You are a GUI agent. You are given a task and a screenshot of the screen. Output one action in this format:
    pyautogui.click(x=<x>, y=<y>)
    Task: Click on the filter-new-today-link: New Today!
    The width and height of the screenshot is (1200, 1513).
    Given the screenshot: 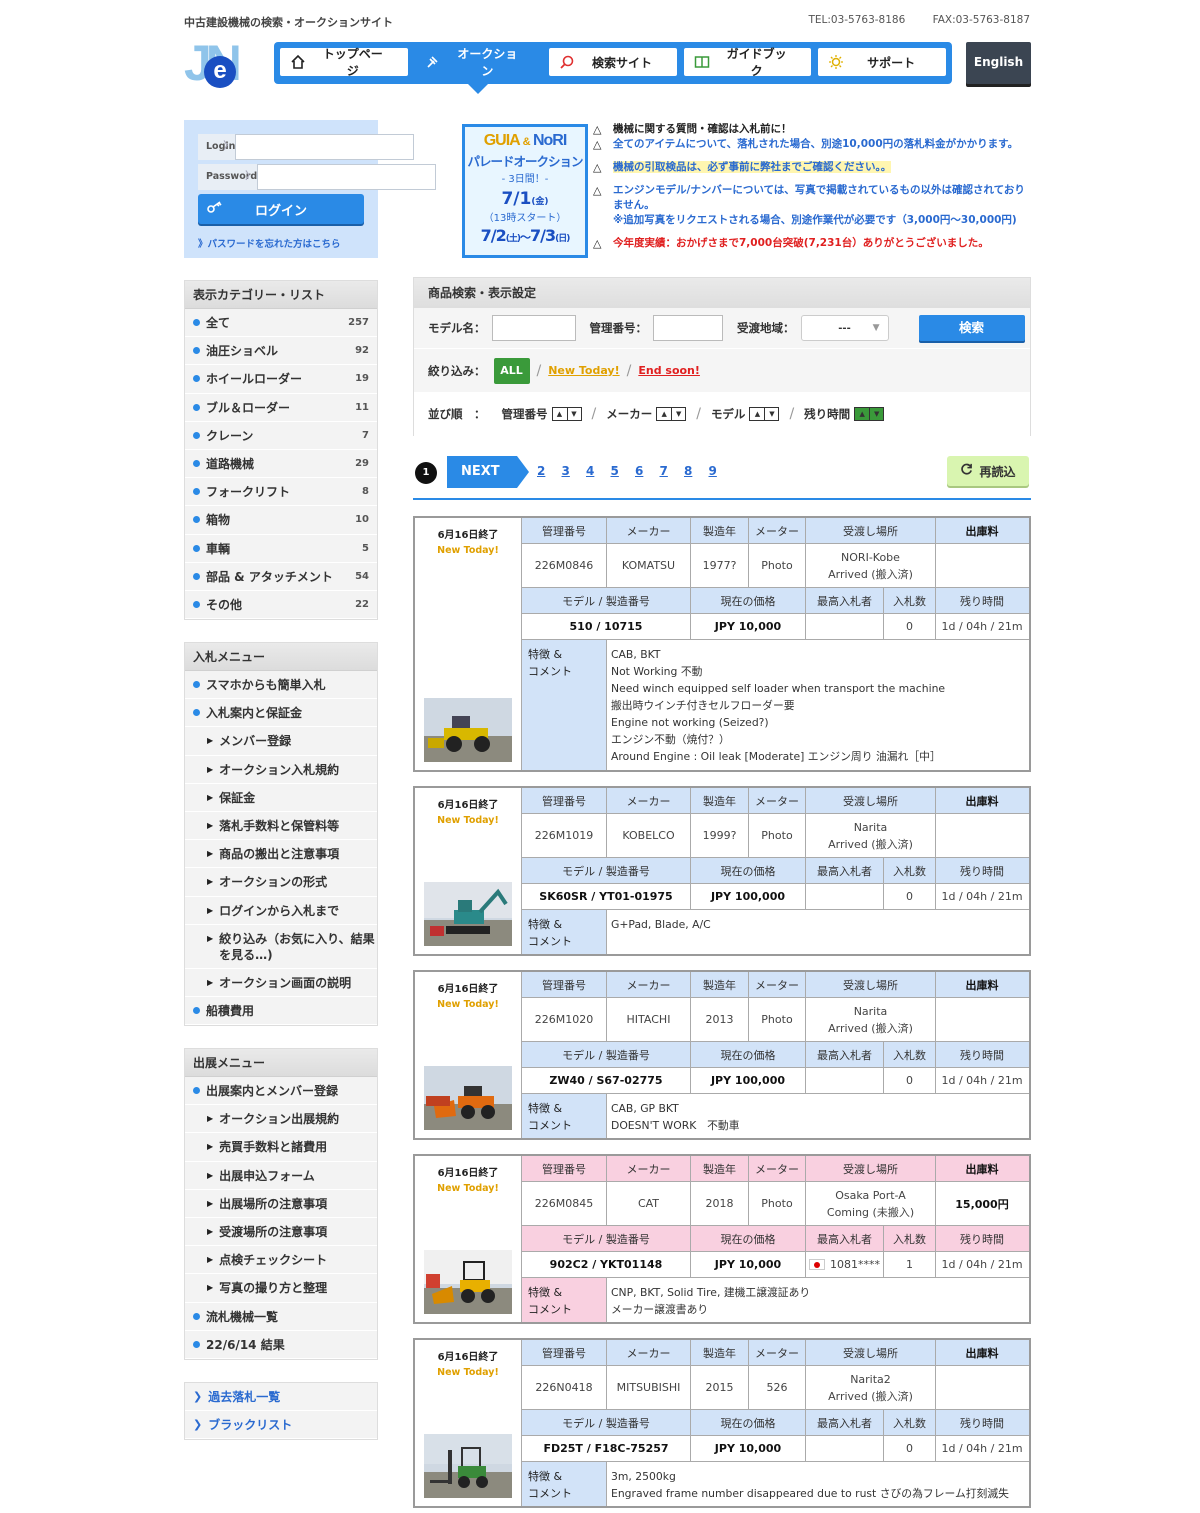 What is the action you would take?
    pyautogui.click(x=583, y=370)
    